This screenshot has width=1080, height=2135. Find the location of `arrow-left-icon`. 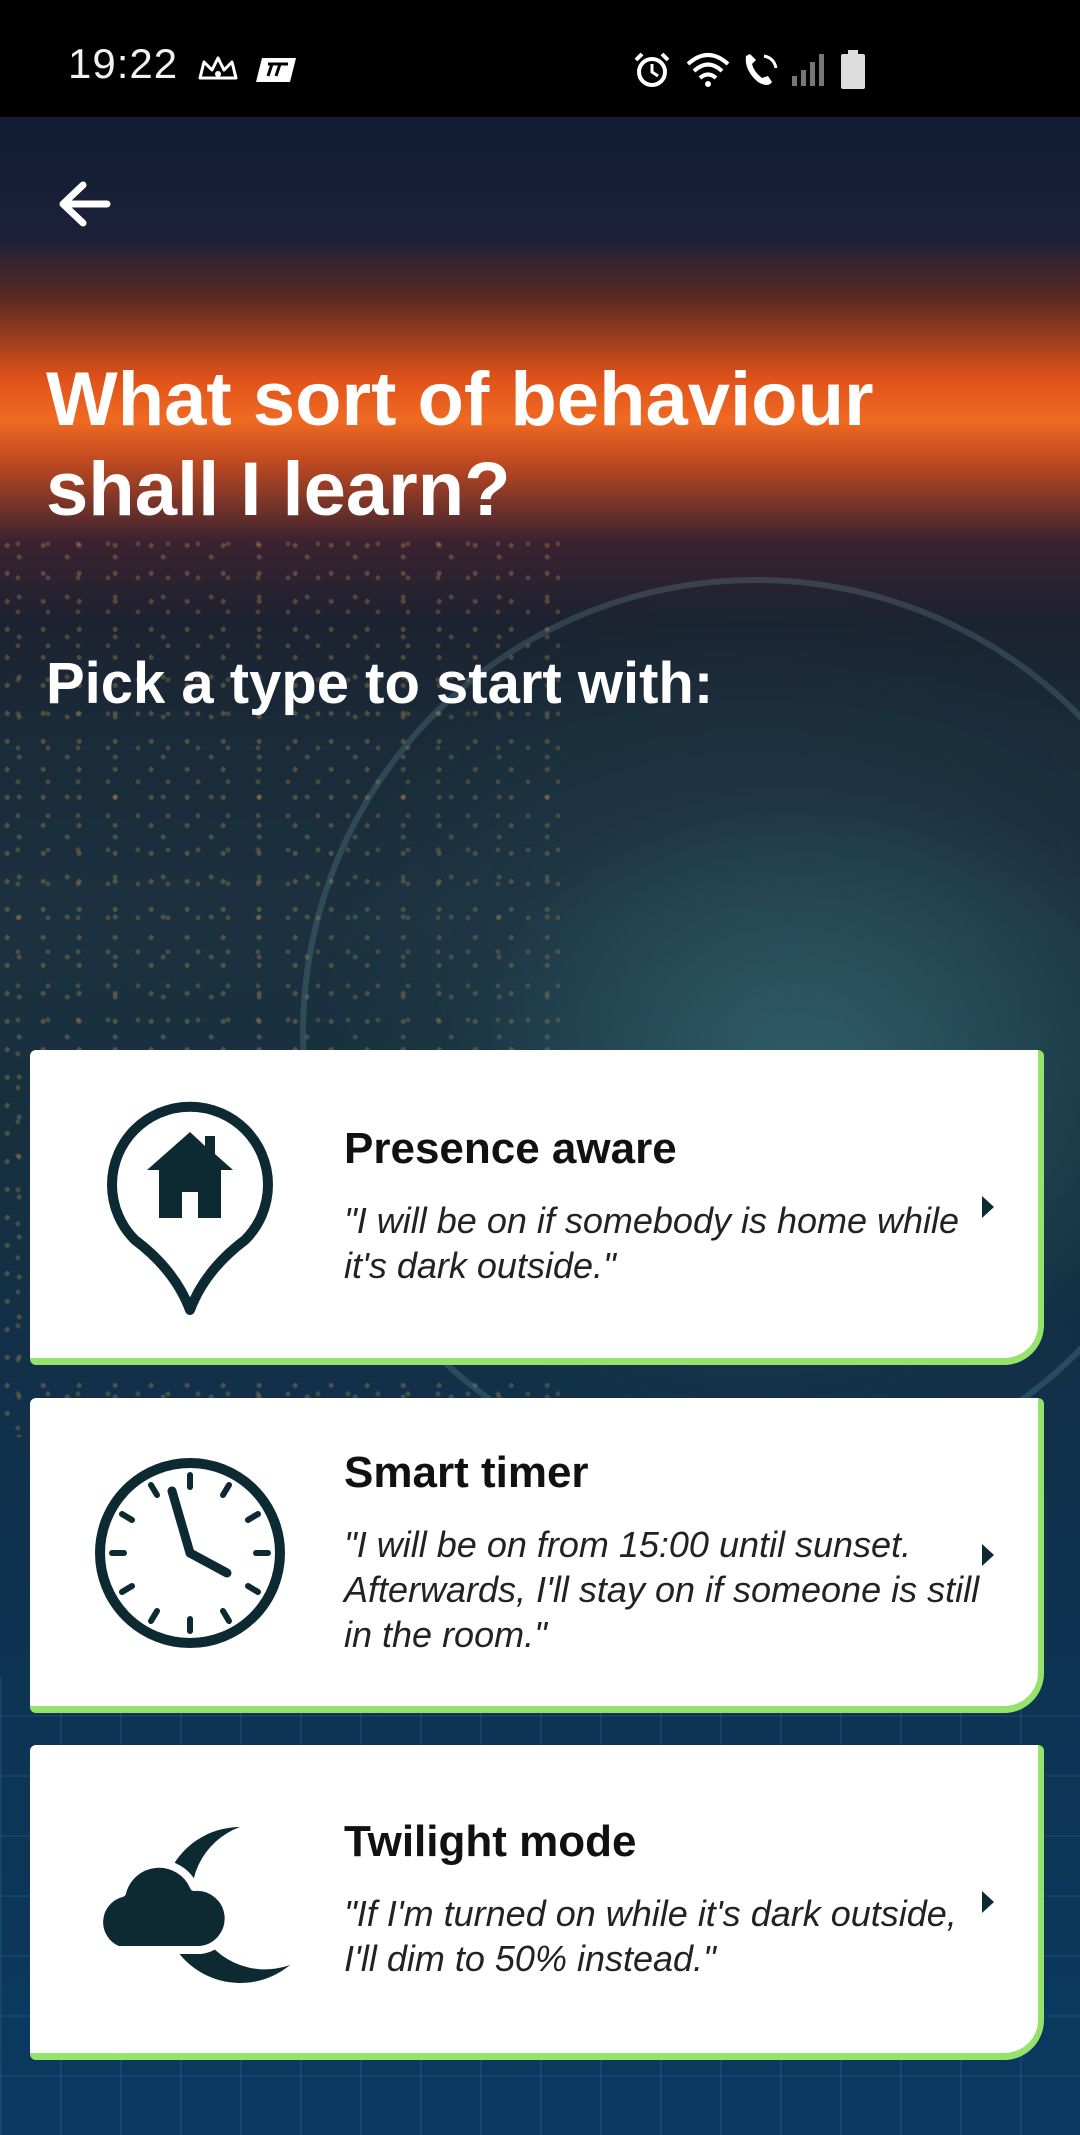

arrow-left-icon is located at coordinates (85, 204).